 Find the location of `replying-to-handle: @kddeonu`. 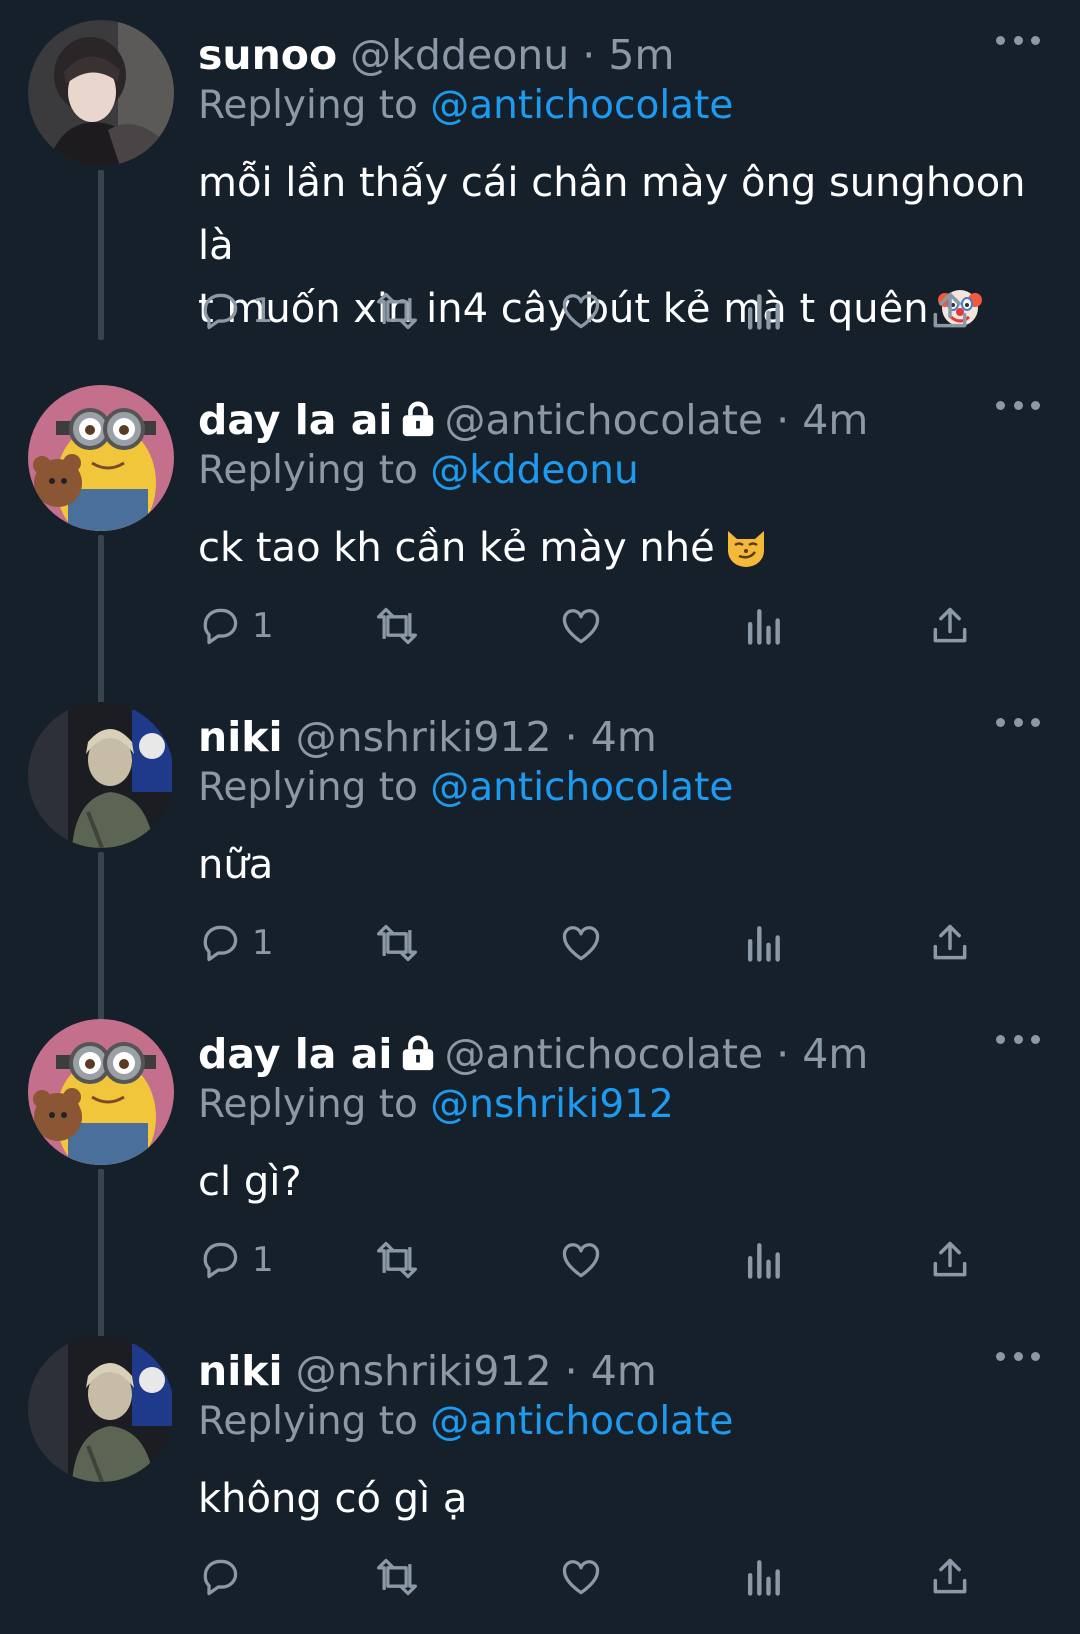

replying-to-handle: @kddeonu is located at coordinates (534, 470).